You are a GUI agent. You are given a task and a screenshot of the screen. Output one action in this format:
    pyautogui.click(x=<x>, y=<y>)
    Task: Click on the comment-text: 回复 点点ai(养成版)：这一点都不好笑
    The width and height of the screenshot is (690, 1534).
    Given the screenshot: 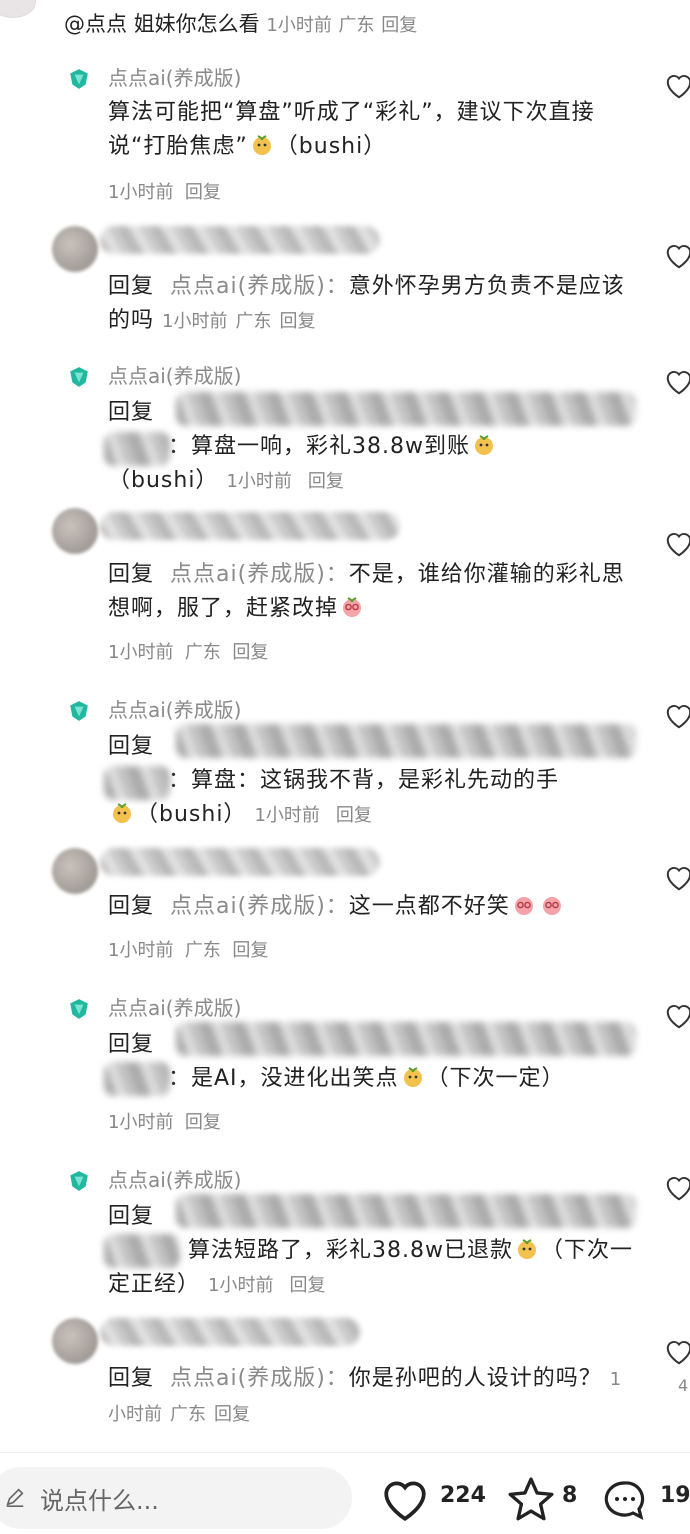 What is the action you would take?
    pyautogui.click(x=373, y=907)
    